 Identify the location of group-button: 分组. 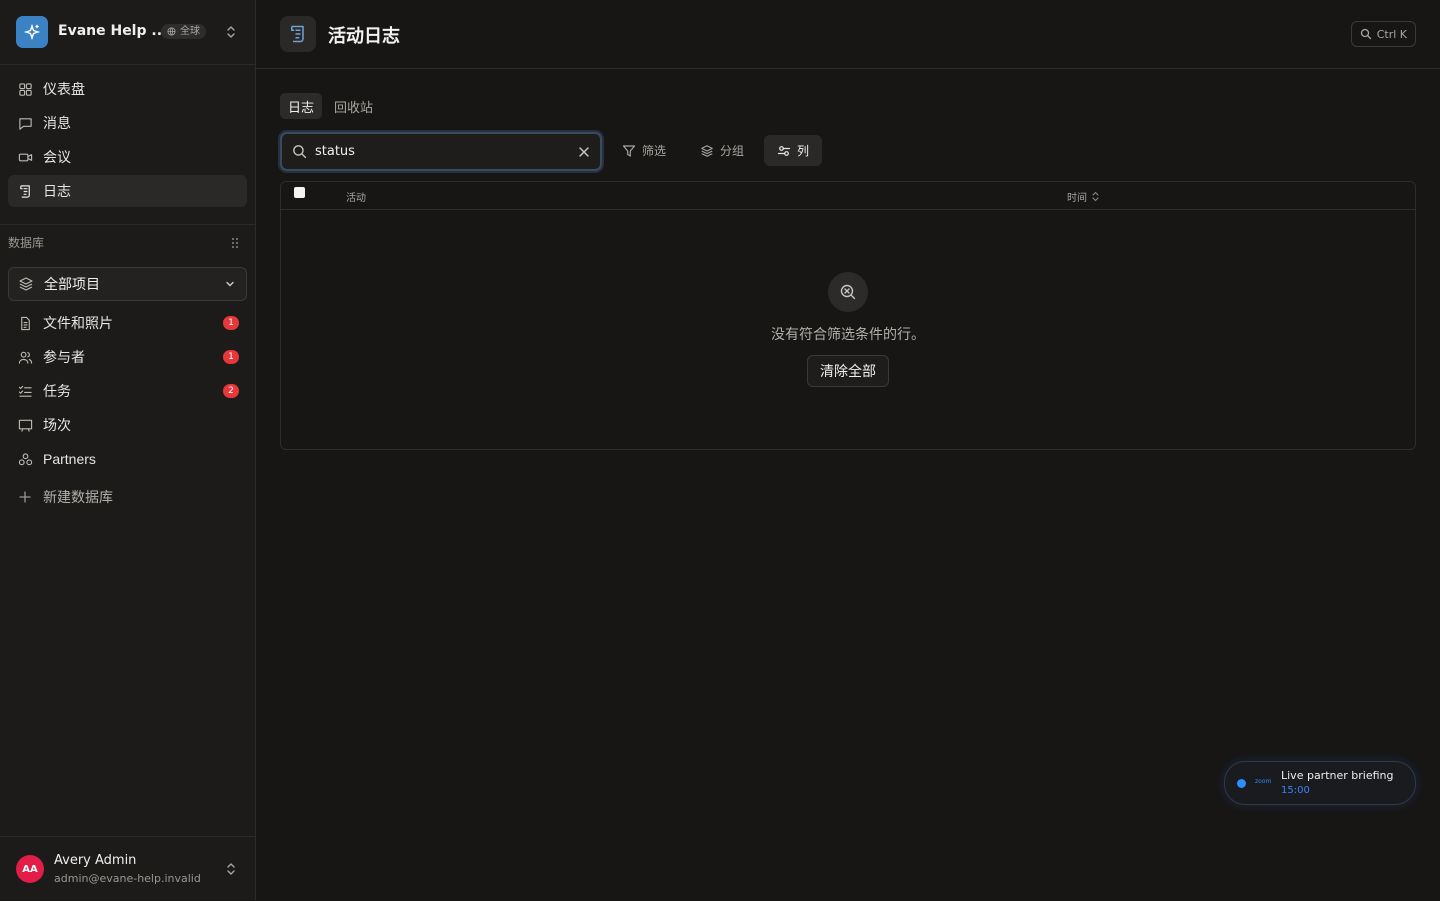
(722, 150).